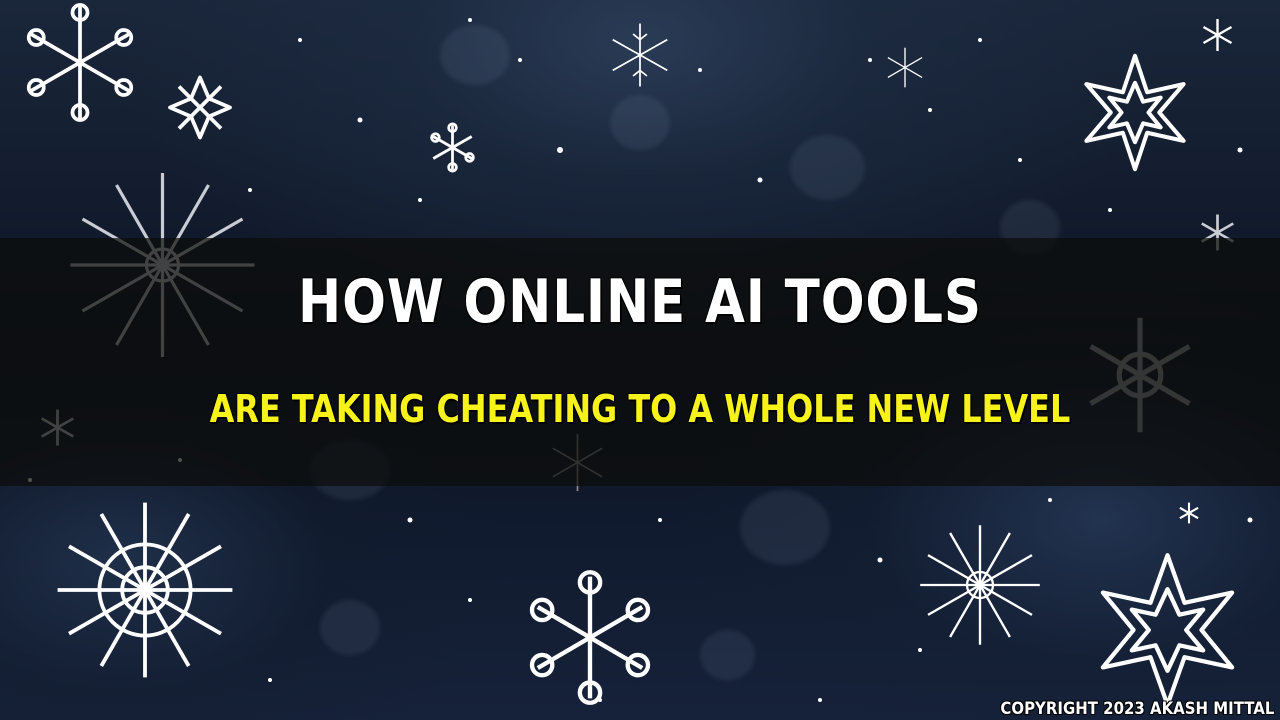 This screenshot has height=720, width=1280. What do you see at coordinates (640, 302) in the screenshot?
I see `headline-title: HOW ONLINE AI TOOLS` at bounding box center [640, 302].